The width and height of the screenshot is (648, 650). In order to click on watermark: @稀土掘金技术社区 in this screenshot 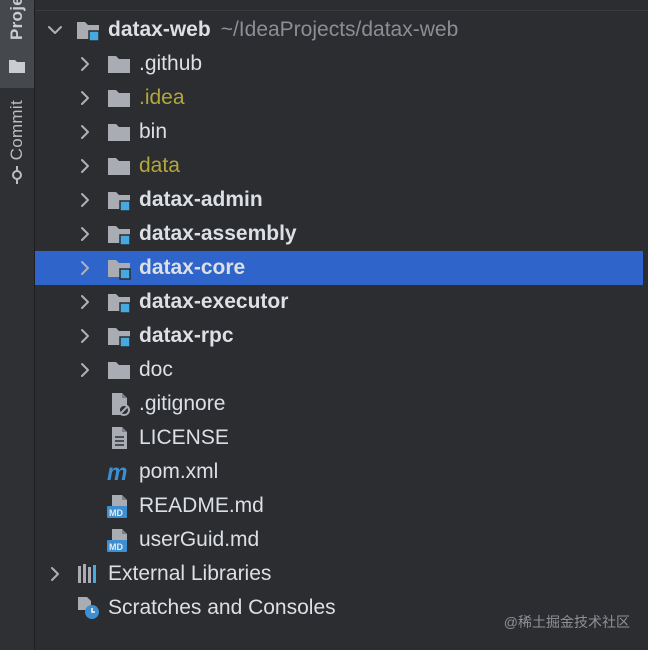, I will do `click(566, 622)`.